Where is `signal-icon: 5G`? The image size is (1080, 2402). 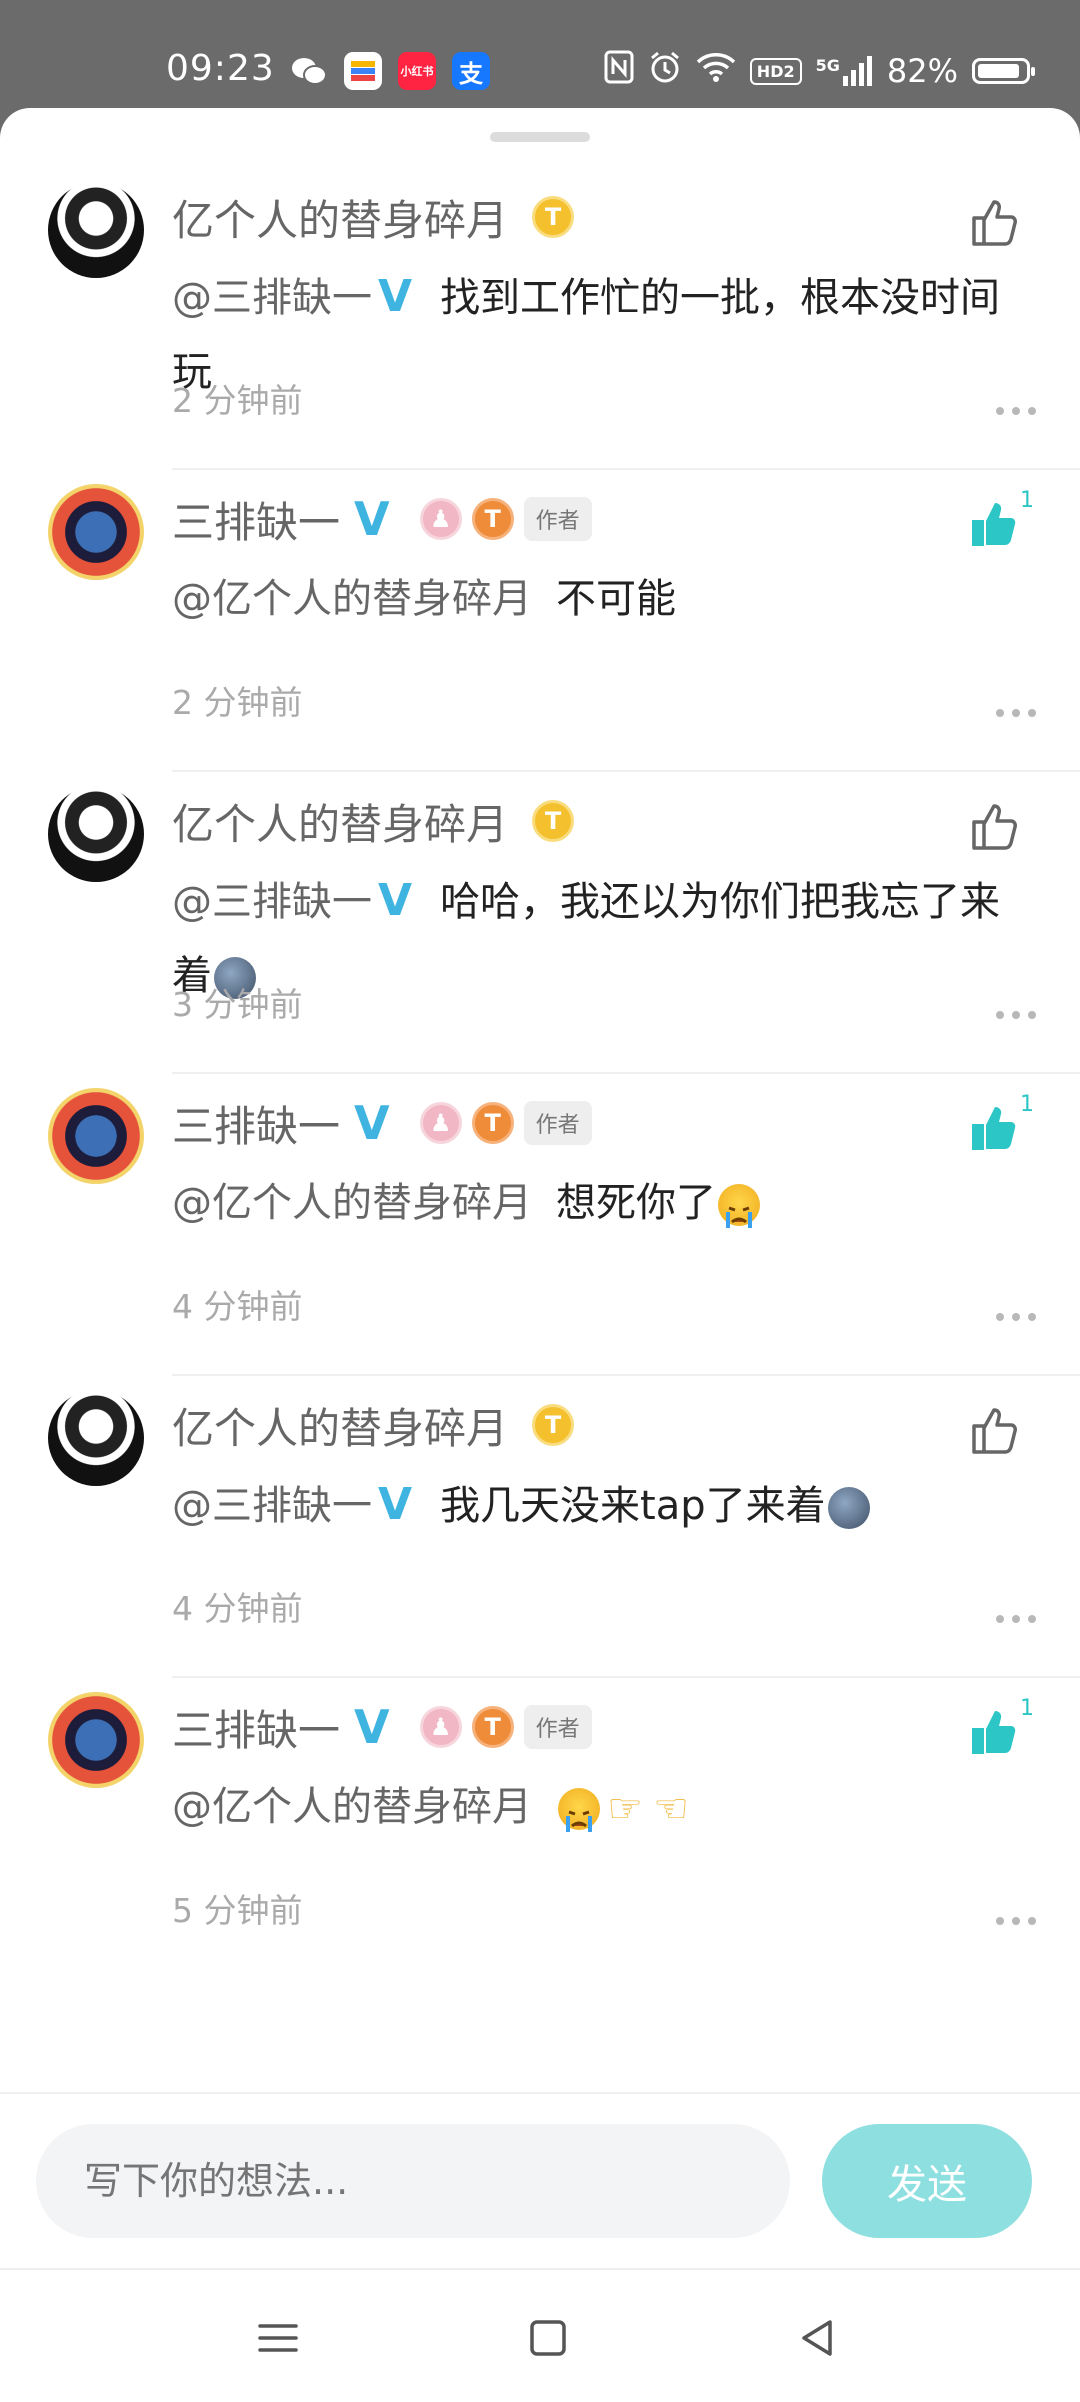 signal-icon: 5G is located at coordinates (844, 71).